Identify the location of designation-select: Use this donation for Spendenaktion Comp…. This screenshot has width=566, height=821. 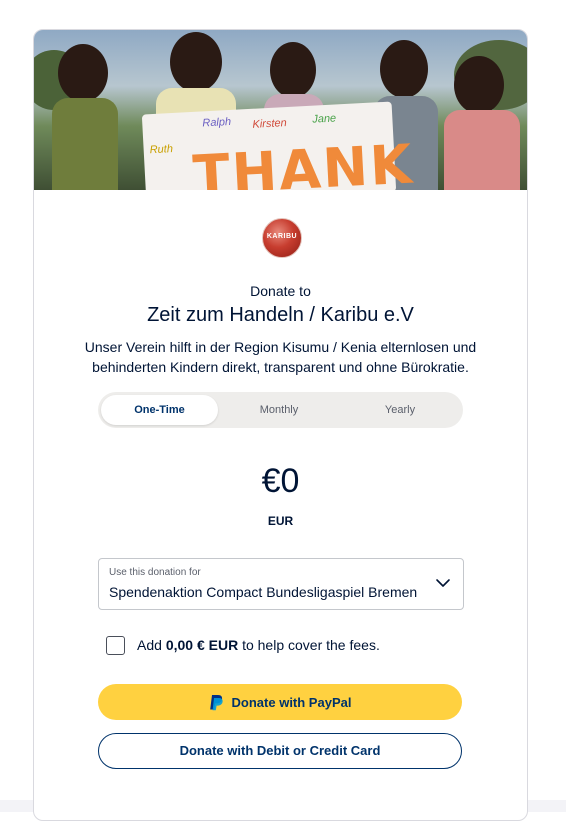
(281, 584).